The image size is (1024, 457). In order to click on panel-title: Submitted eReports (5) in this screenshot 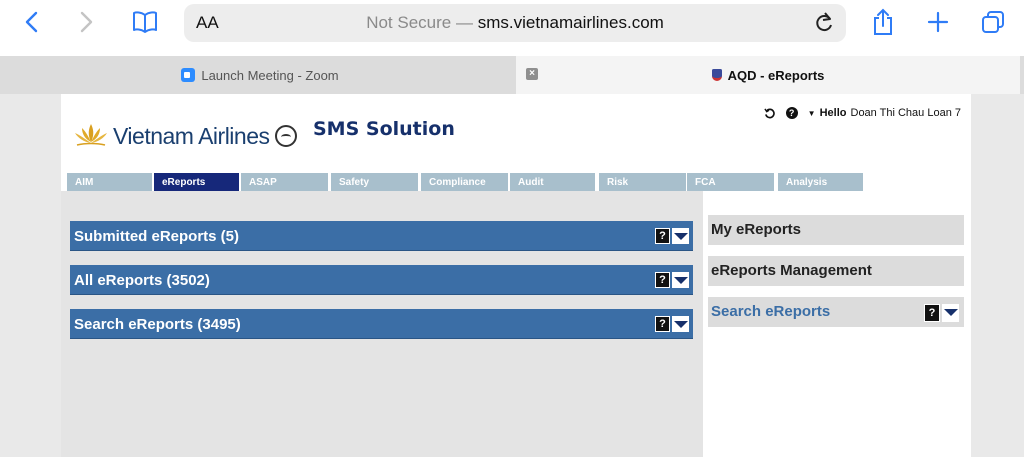, I will do `click(157, 236)`.